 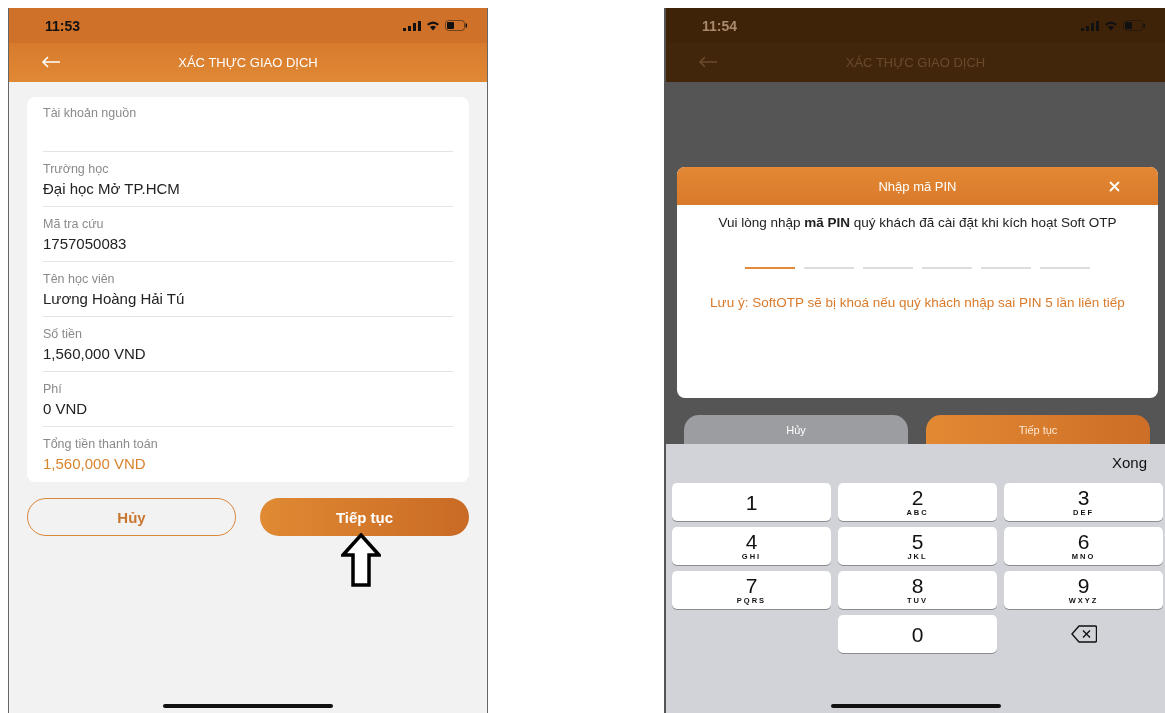 I want to click on warning-text: Lưu ý: SoftOTP sẽ bị khoá nếu quý khách nhập sai PIN 5 lần liên tiếp, so click(x=917, y=302).